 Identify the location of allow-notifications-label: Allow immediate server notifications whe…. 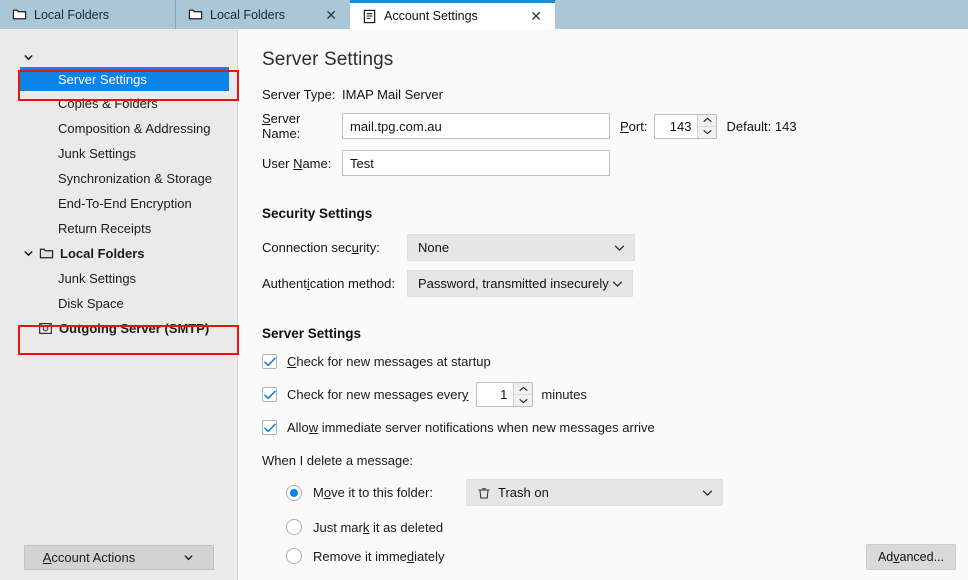
(471, 427).